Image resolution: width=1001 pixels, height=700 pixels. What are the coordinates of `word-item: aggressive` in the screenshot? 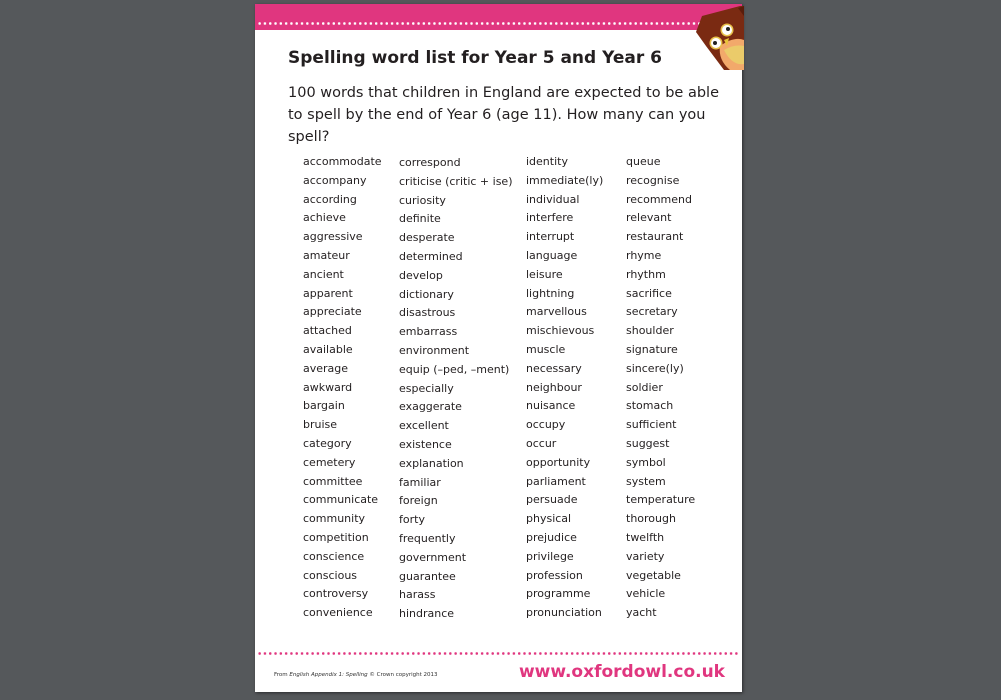 It's located at (333, 237).